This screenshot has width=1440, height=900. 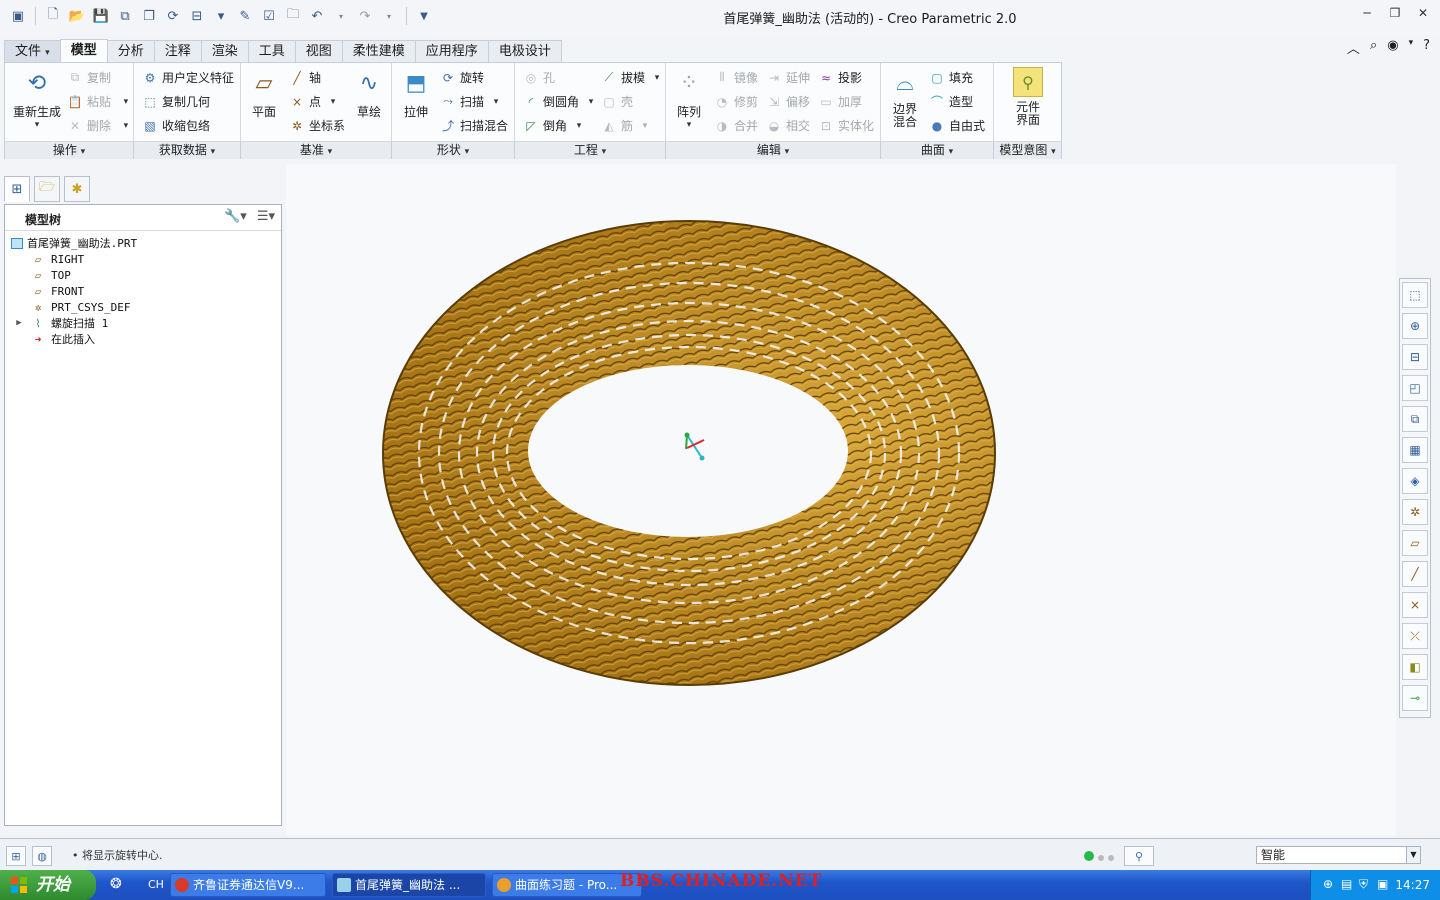 I want to click on axis-display-icon: ╱, so click(x=1415, y=574).